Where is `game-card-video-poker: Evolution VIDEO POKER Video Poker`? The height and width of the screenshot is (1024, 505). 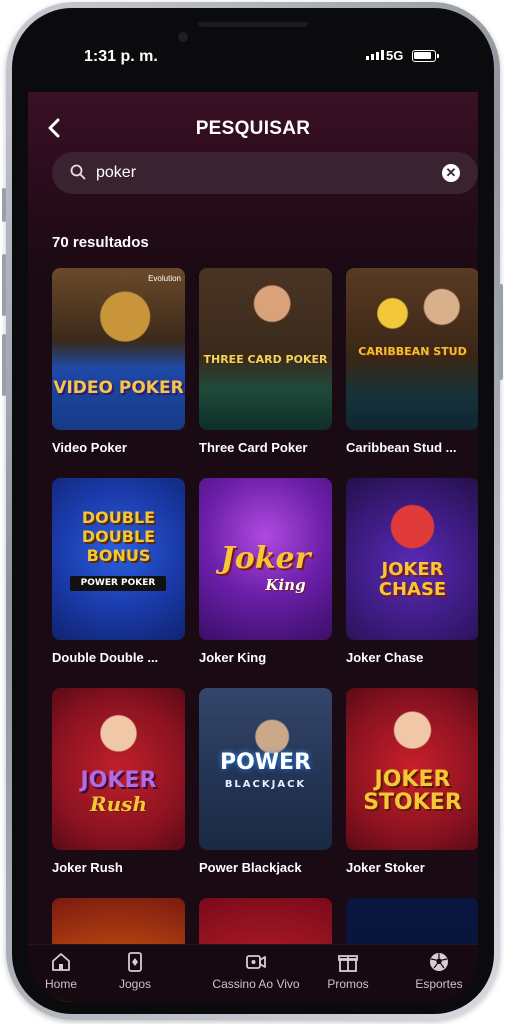
game-card-video-poker: Evolution VIDEO POKER Video Poker is located at coordinates (118, 361).